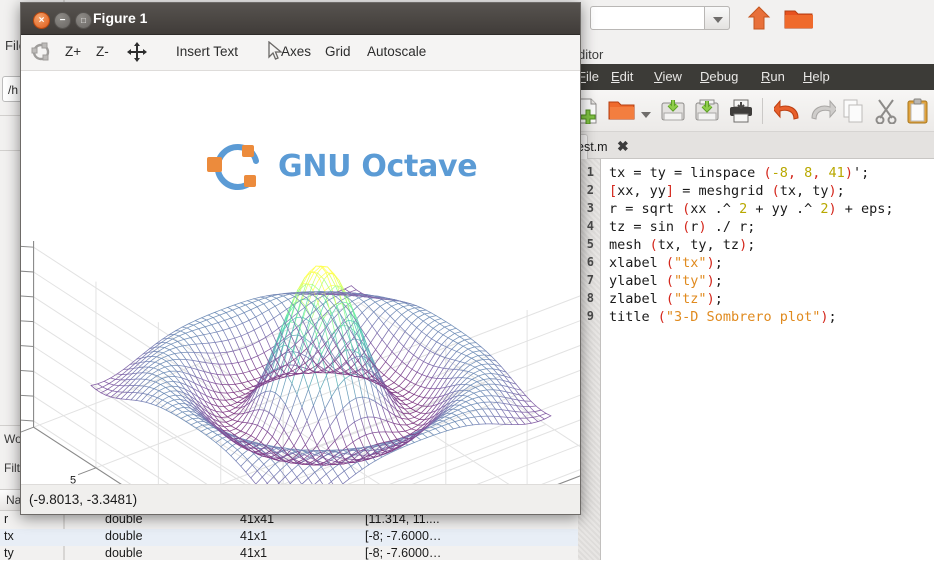 The width and height of the screenshot is (934, 563). I want to click on cell-name: r, so click(6, 519).